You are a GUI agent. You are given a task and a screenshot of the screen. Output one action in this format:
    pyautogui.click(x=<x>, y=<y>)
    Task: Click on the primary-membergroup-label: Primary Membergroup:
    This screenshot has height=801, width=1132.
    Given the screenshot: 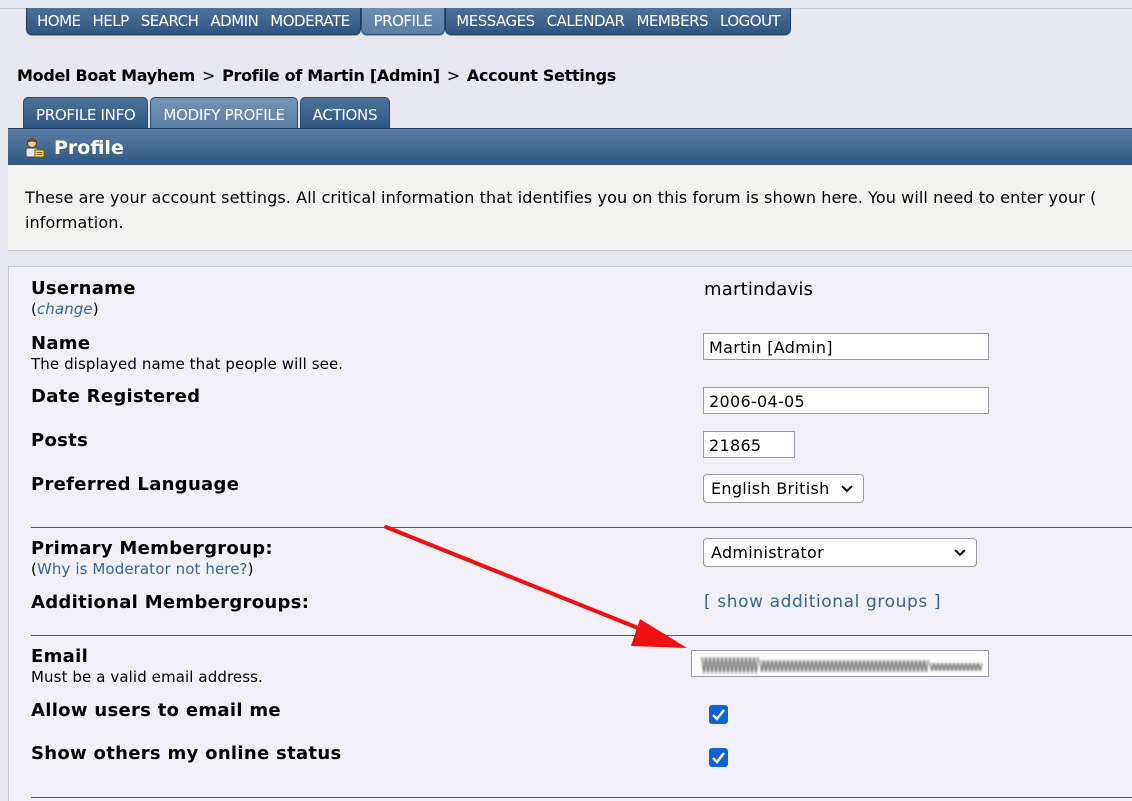 What is the action you would take?
    pyautogui.click(x=152, y=548)
    